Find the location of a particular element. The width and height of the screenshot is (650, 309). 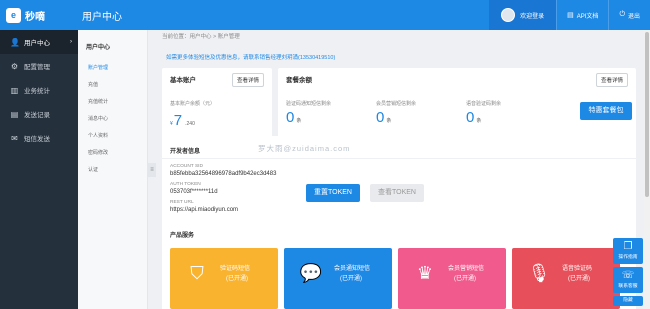

logout-button: ⏻ 退出 is located at coordinates (629, 15).